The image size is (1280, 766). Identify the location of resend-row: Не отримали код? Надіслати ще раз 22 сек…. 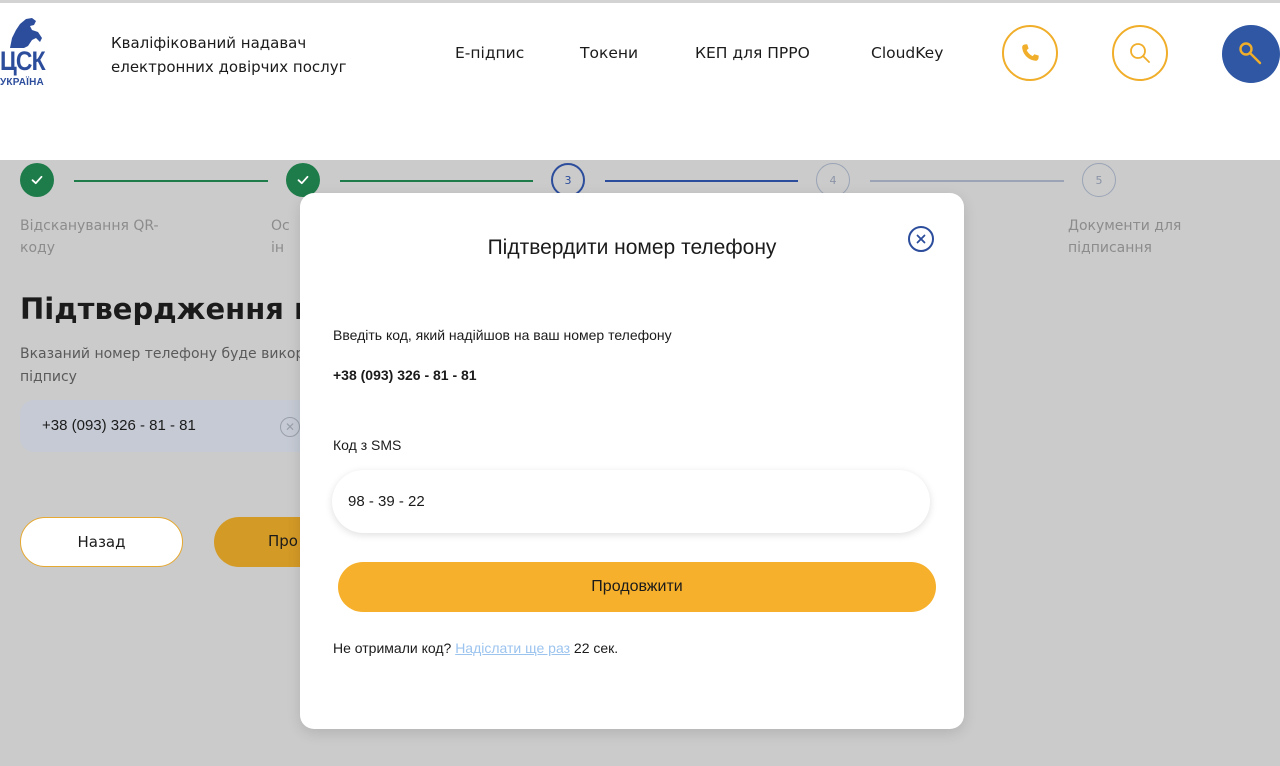
(475, 648).